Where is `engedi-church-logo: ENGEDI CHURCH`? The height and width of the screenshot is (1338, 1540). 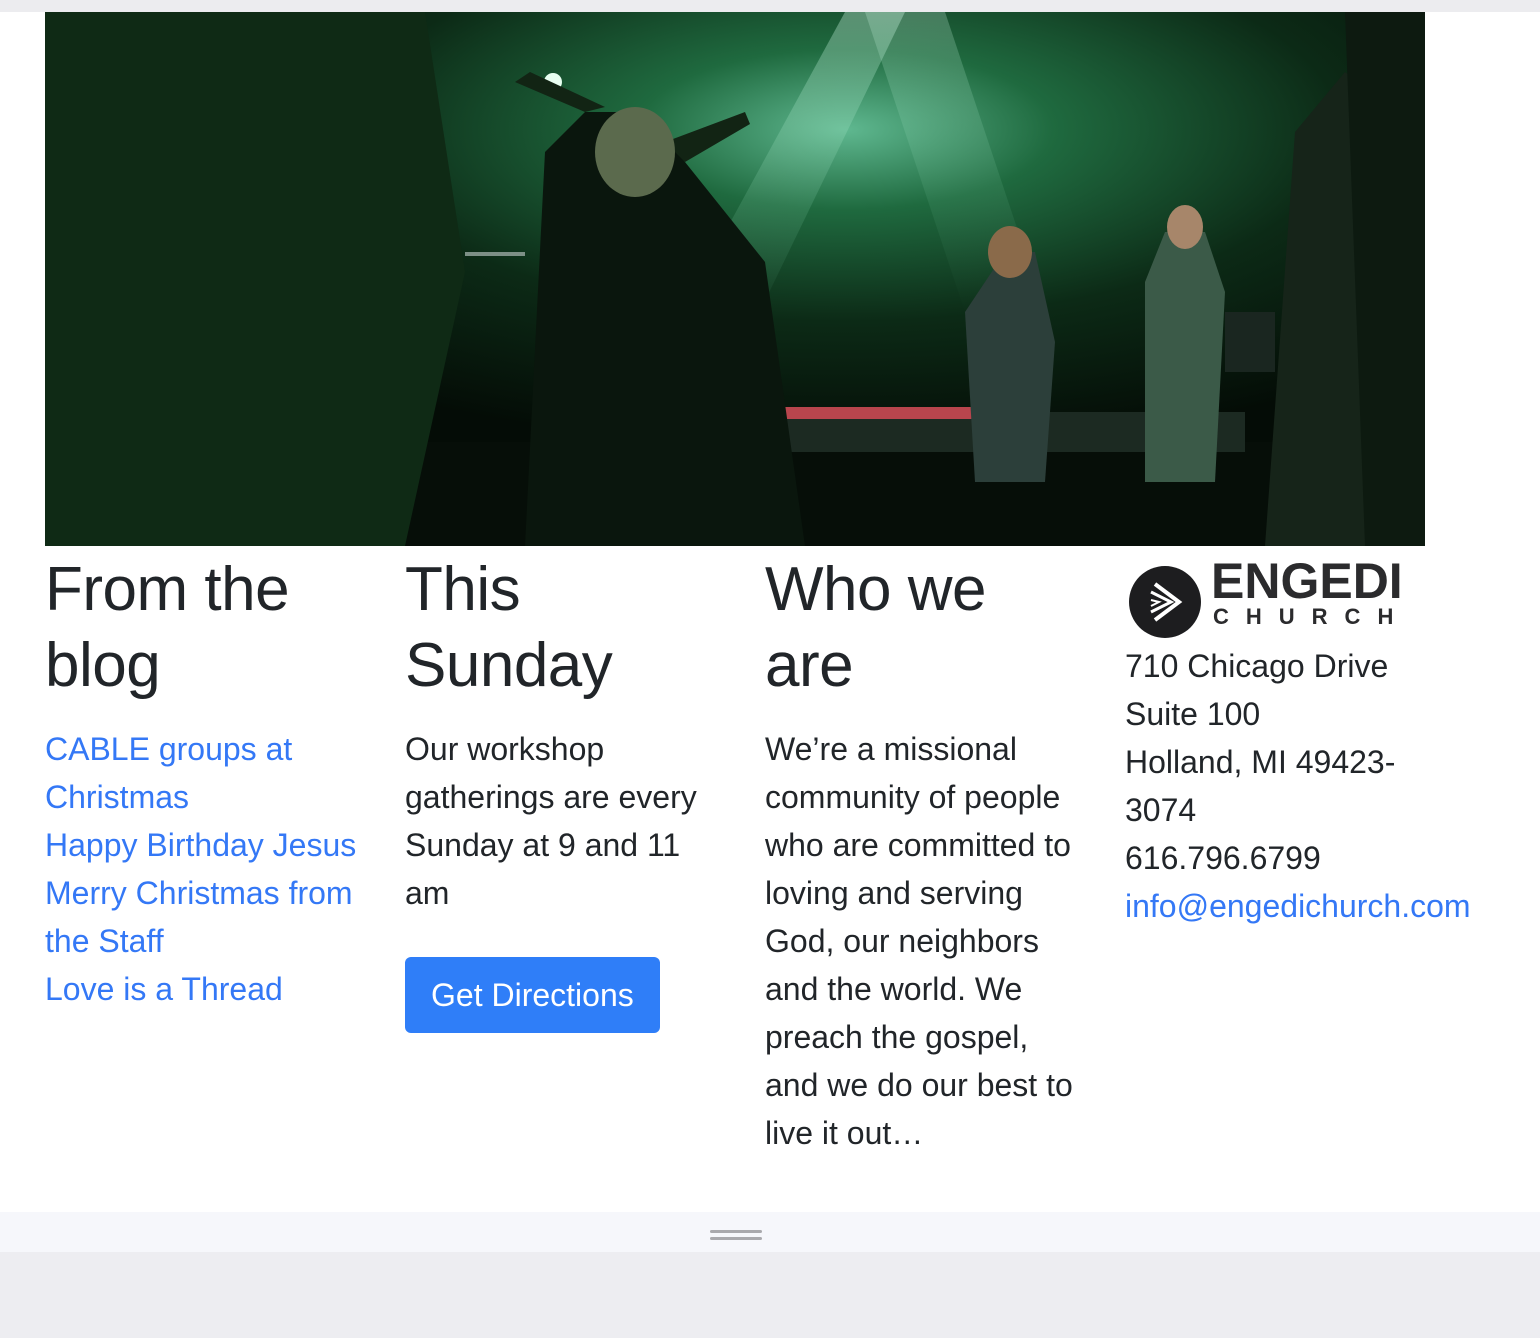 engedi-church-logo: ENGEDI CHURCH is located at coordinates (1275, 595).